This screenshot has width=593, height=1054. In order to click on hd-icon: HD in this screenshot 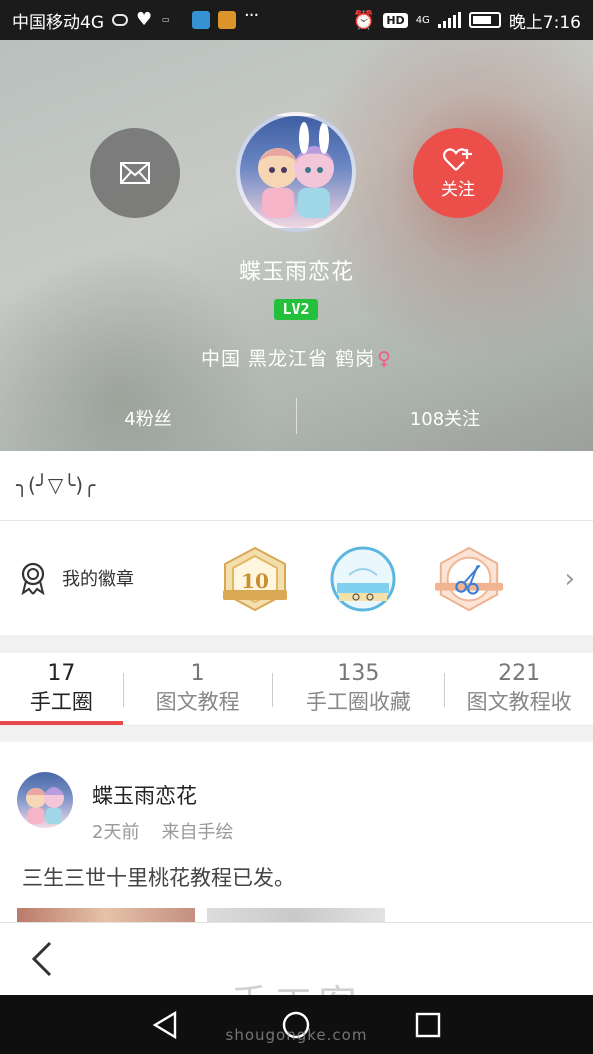, I will do `click(395, 20)`.